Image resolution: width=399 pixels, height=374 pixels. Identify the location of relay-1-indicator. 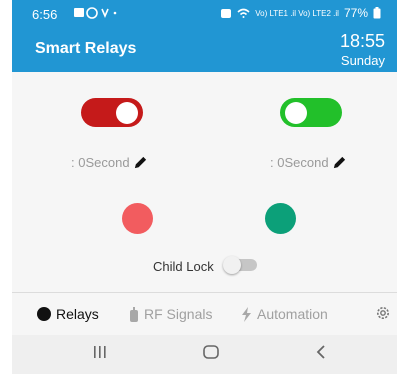
(137, 218).